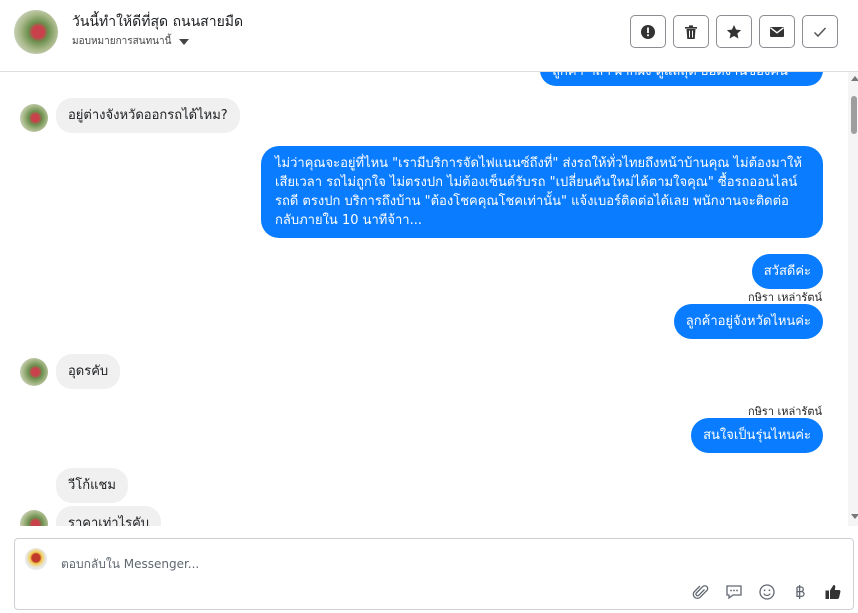 The image size is (858, 613). I want to click on message-outgoing: ลูกค้าอยู่จังหวัดไหนค่ะ, so click(748, 321).